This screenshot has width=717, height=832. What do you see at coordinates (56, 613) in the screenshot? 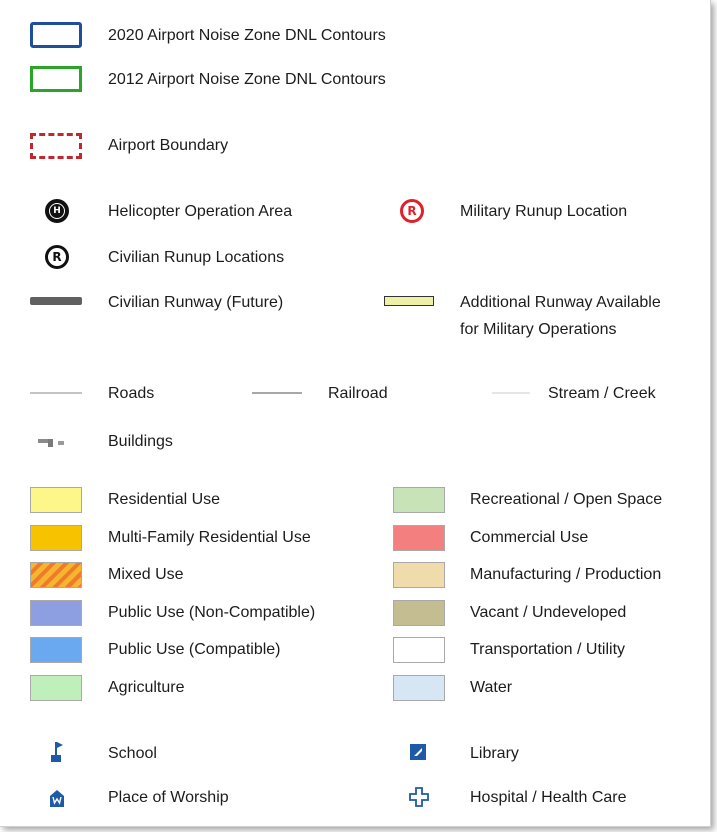
I see `public-noncompatible-swatch` at bounding box center [56, 613].